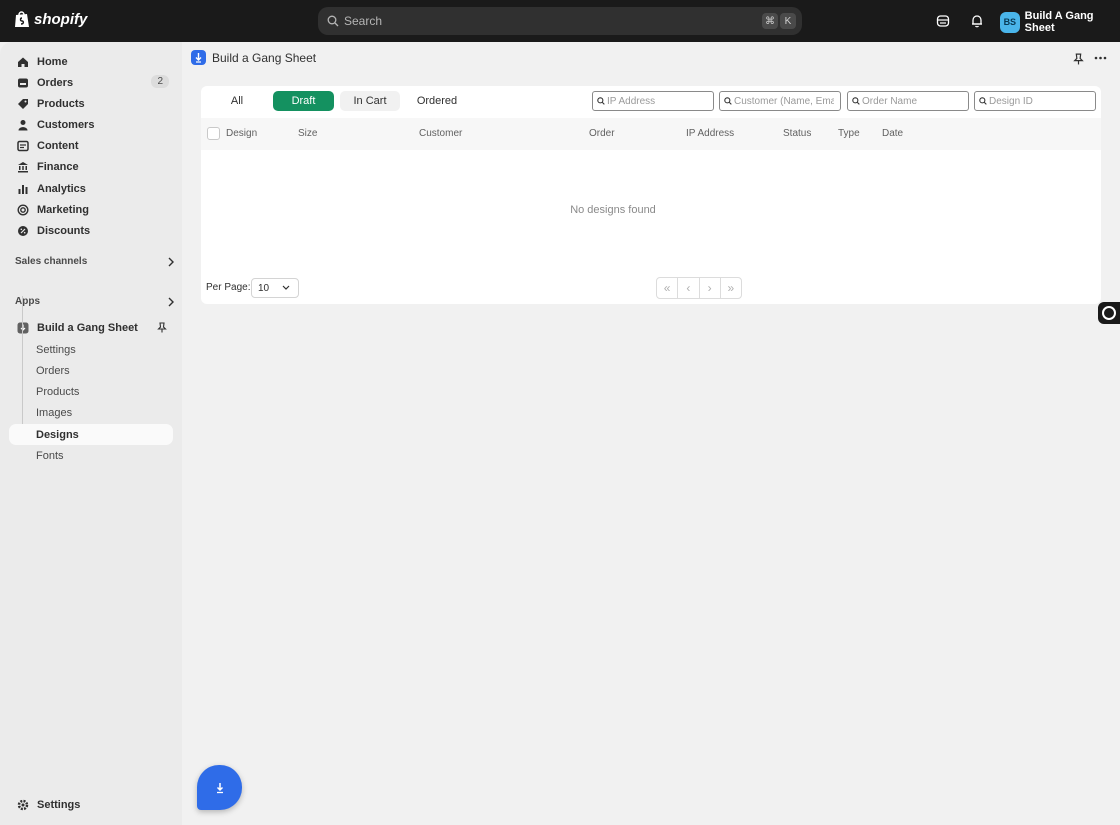  What do you see at coordinates (22, 19) in the screenshot?
I see `shopify-bag-icon` at bounding box center [22, 19].